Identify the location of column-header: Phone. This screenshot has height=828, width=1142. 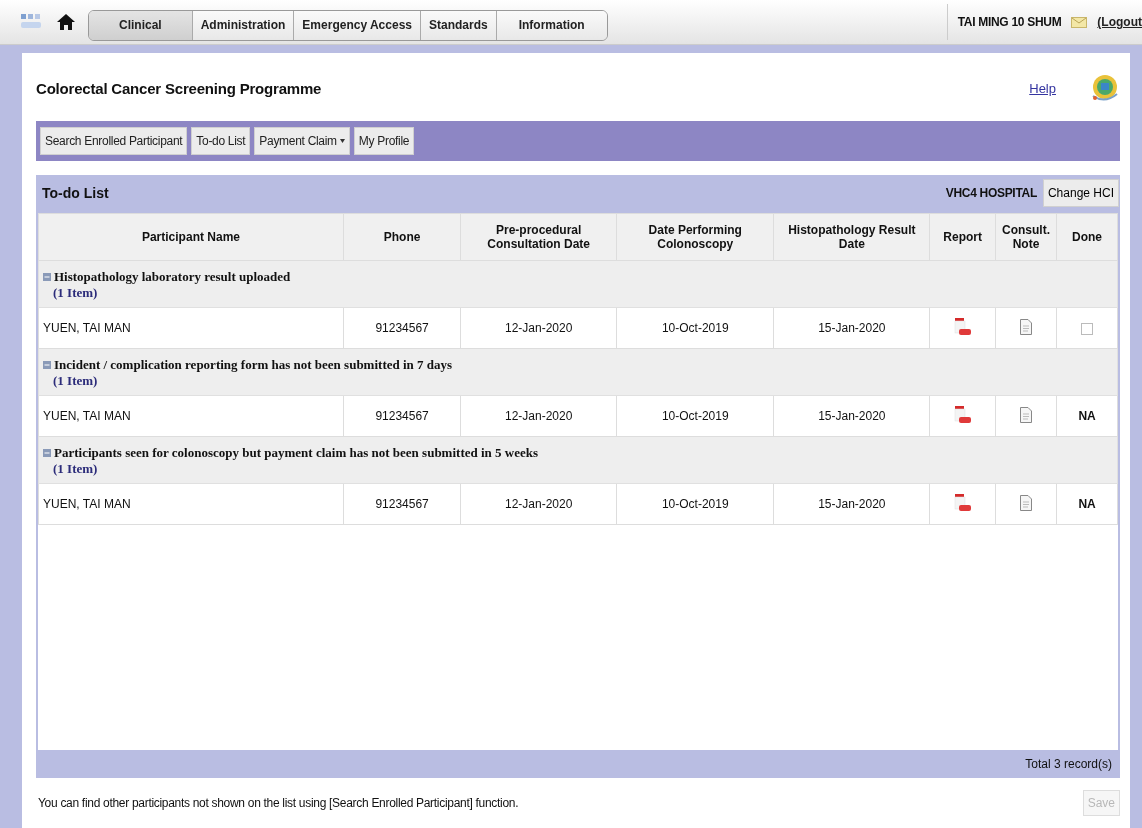
(402, 237).